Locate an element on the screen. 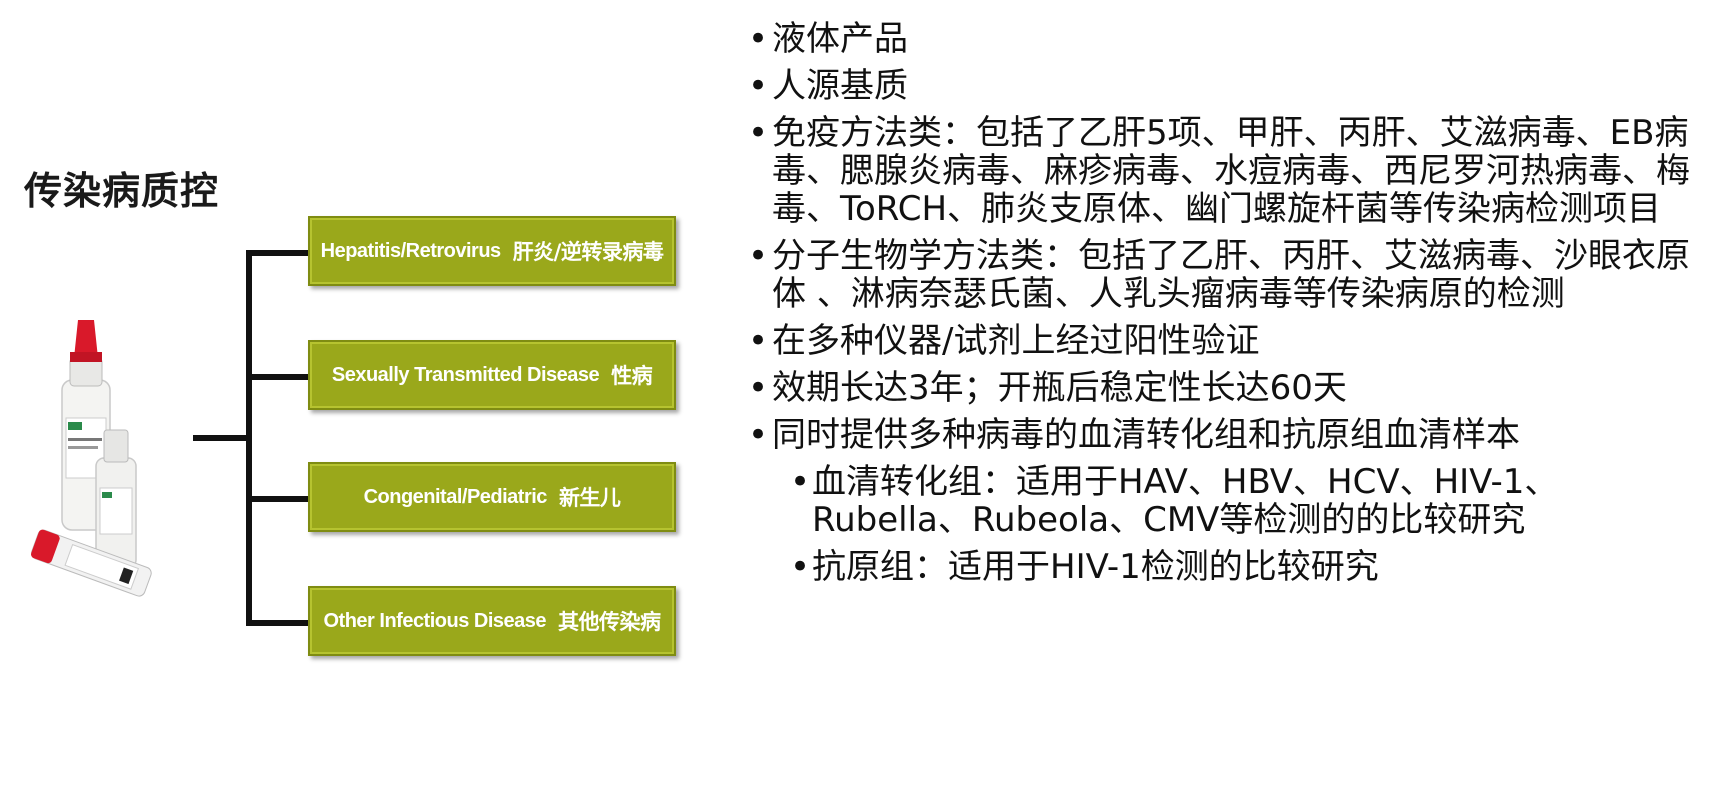  category-hepatitis-retrovirus: Hepatitis/Retrovirus 肝炎/逆转录病毒 is located at coordinates (492, 251).